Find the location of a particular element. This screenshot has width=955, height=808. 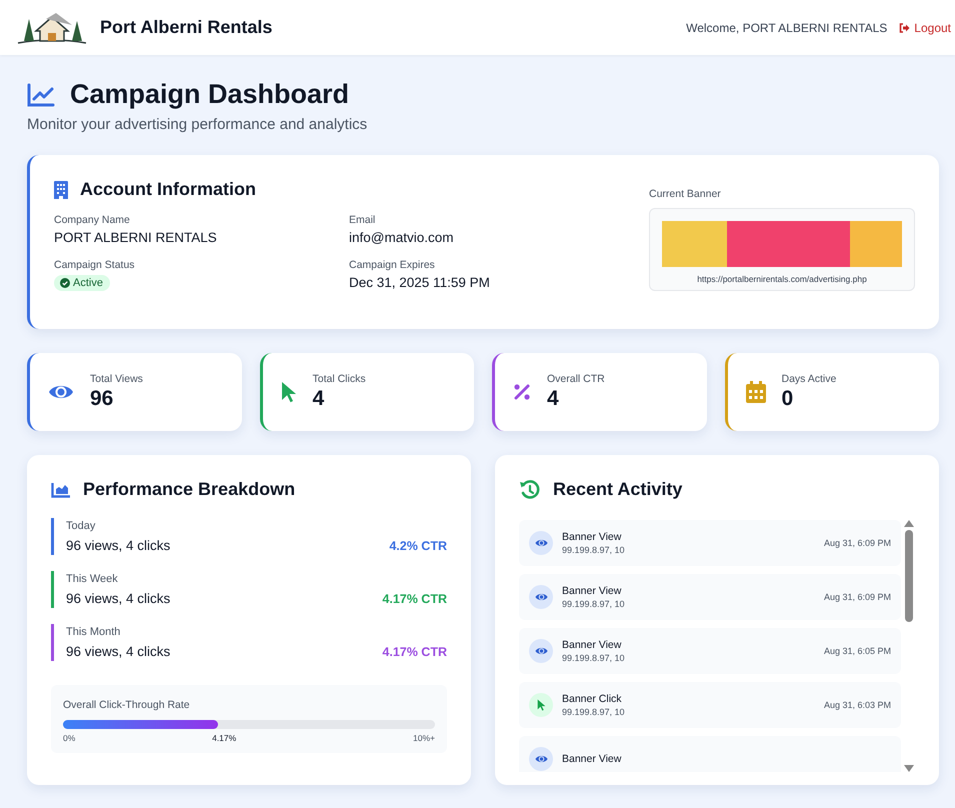

history-icon is located at coordinates (530, 490).